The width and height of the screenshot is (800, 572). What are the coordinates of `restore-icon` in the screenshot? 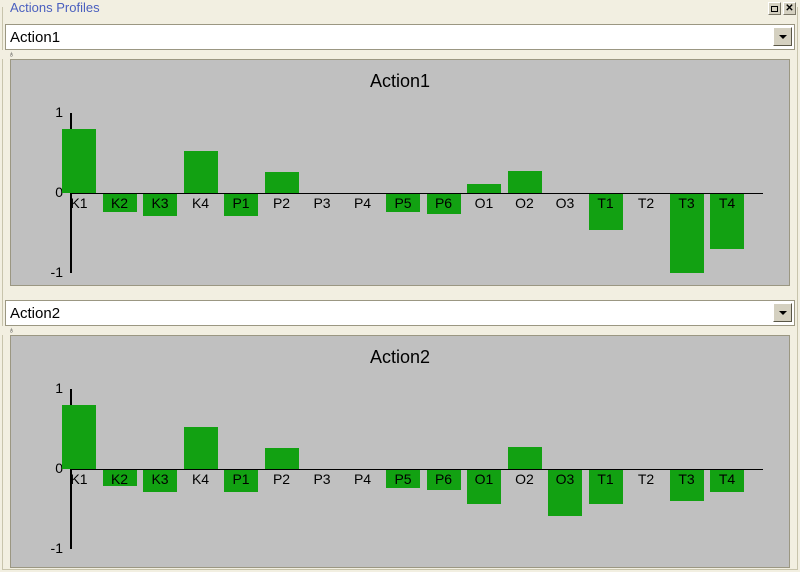 It's located at (774, 8).